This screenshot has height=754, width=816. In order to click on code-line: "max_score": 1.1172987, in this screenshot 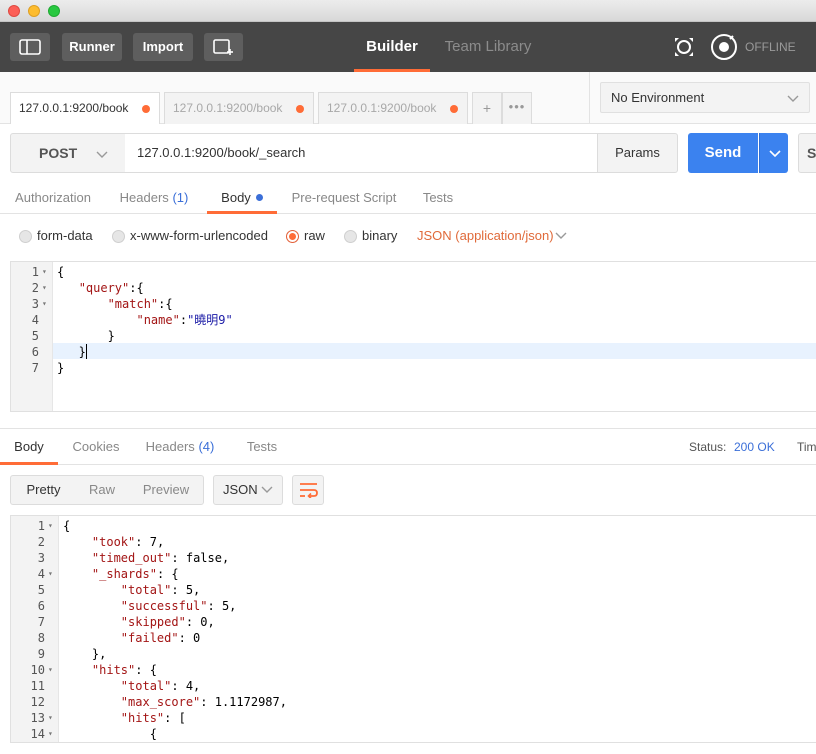, I will do `click(203, 702)`.